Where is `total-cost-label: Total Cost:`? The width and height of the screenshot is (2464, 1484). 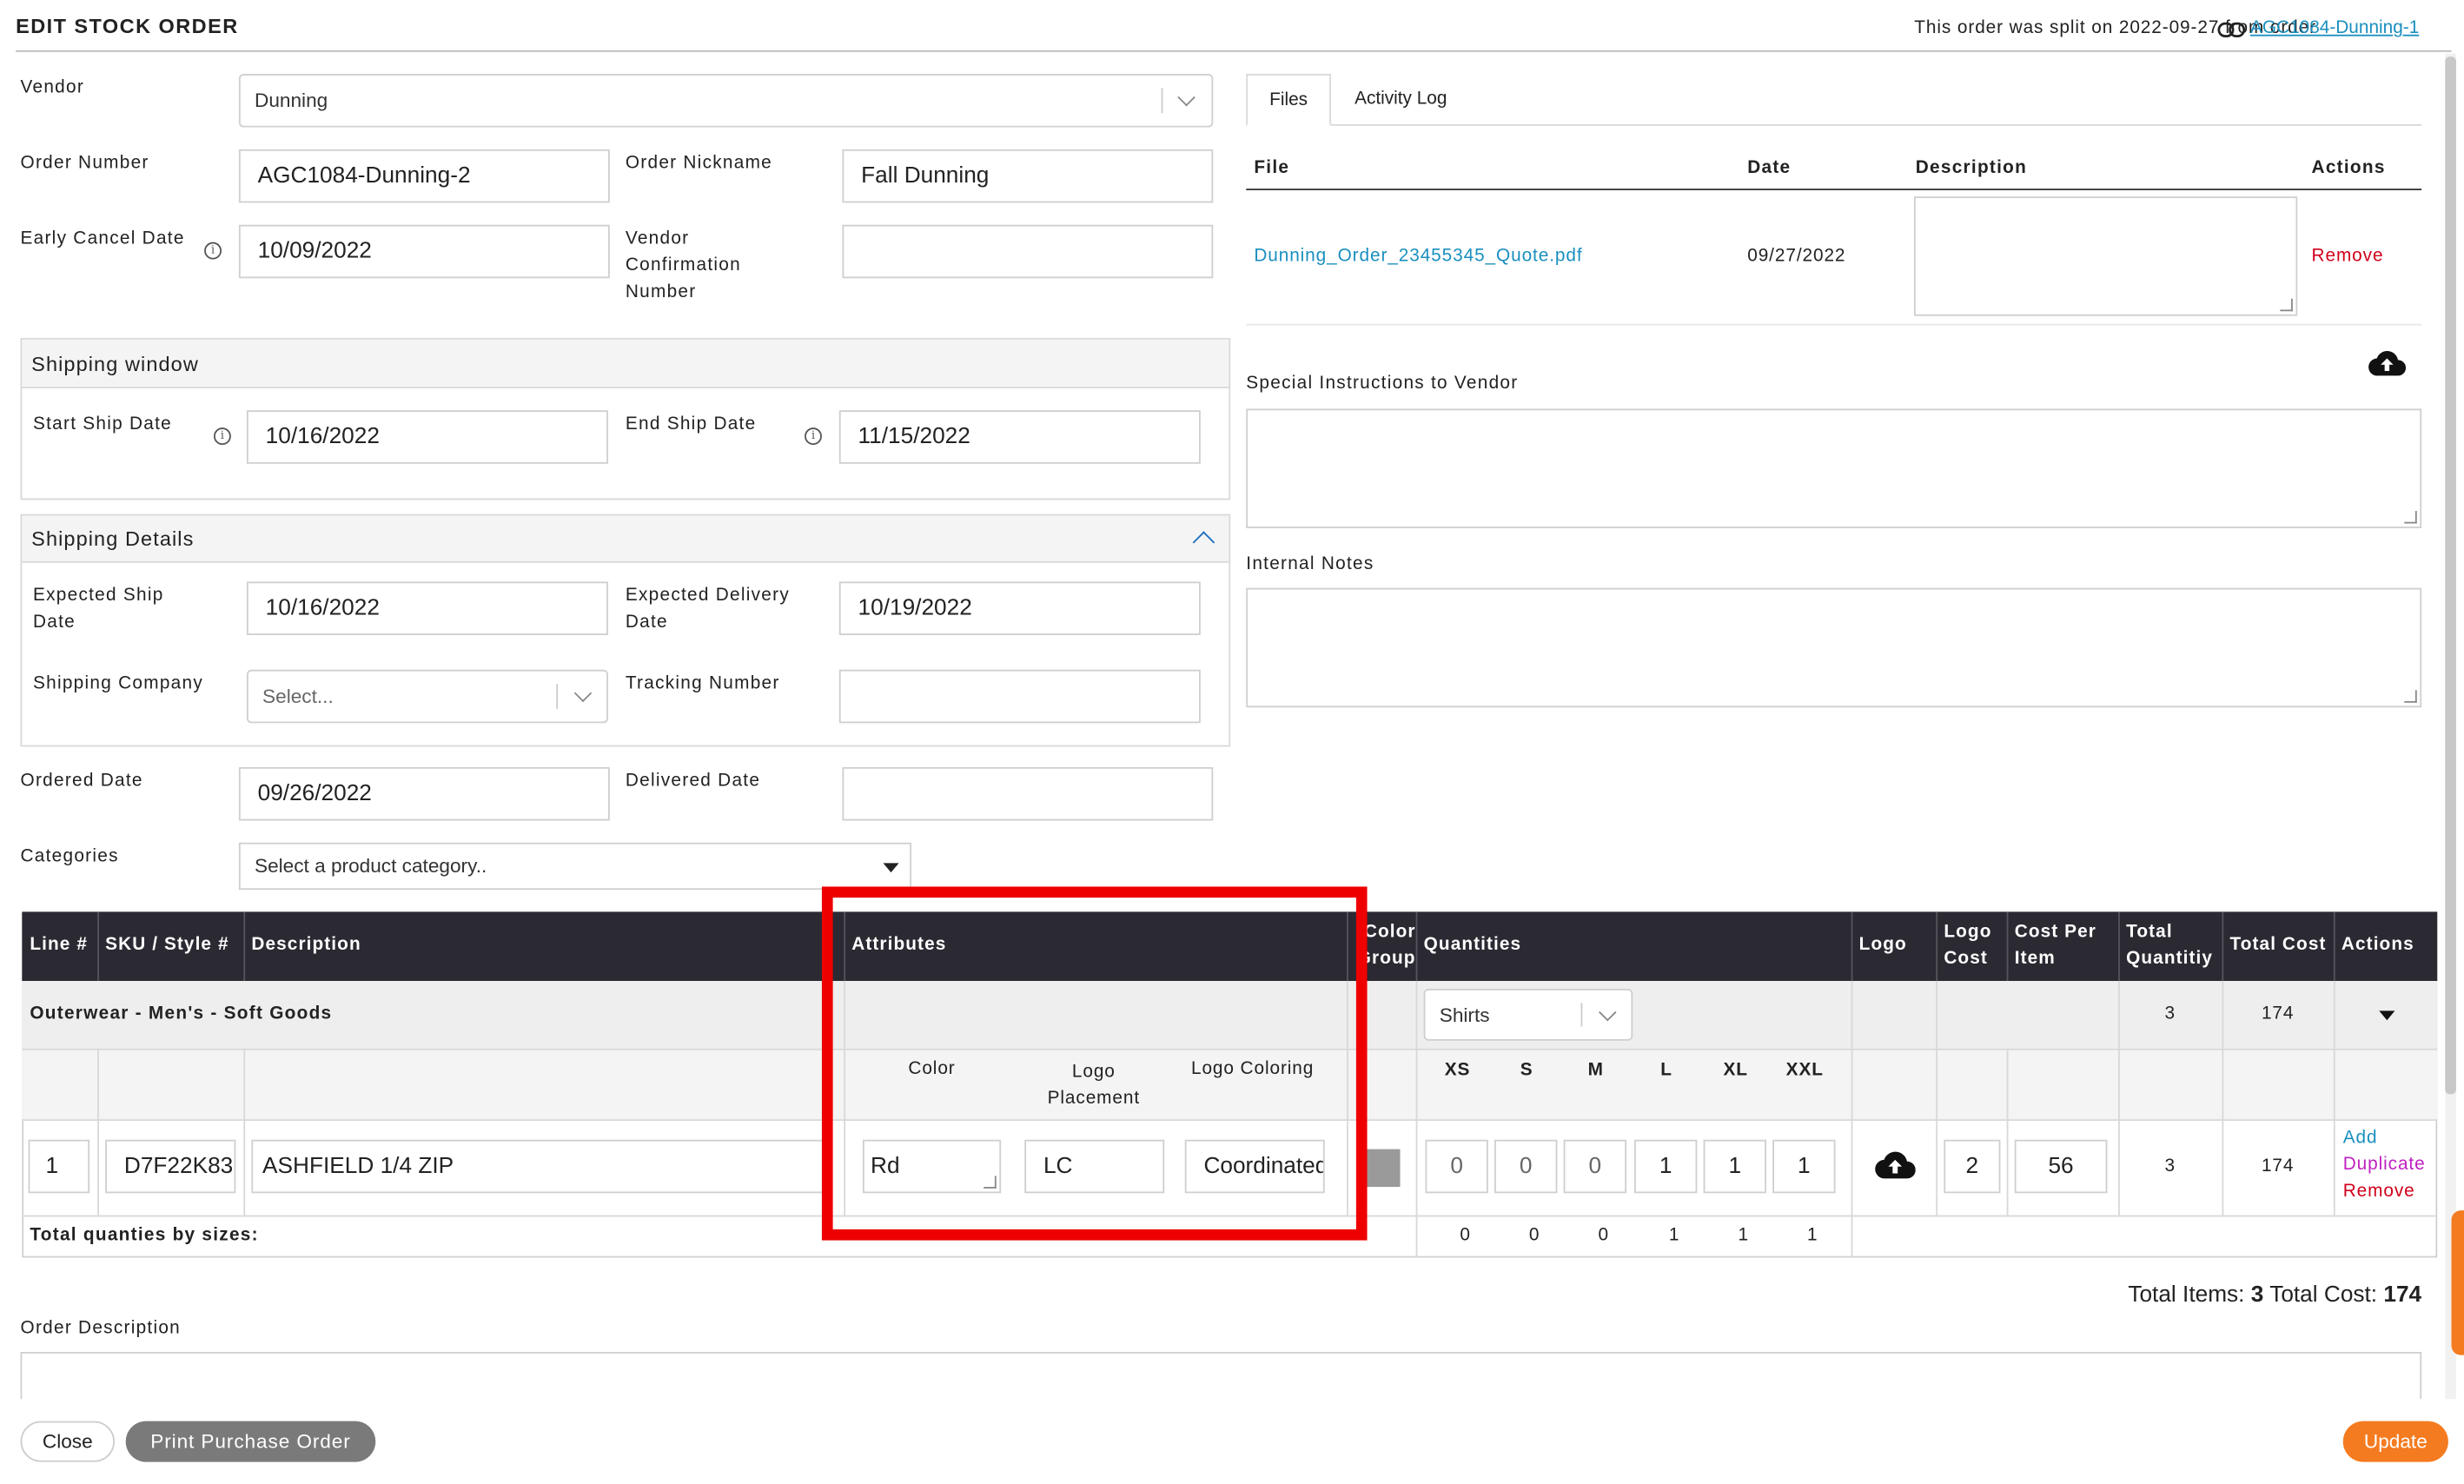
total-cost-label: Total Cost: is located at coordinates (2323, 1295).